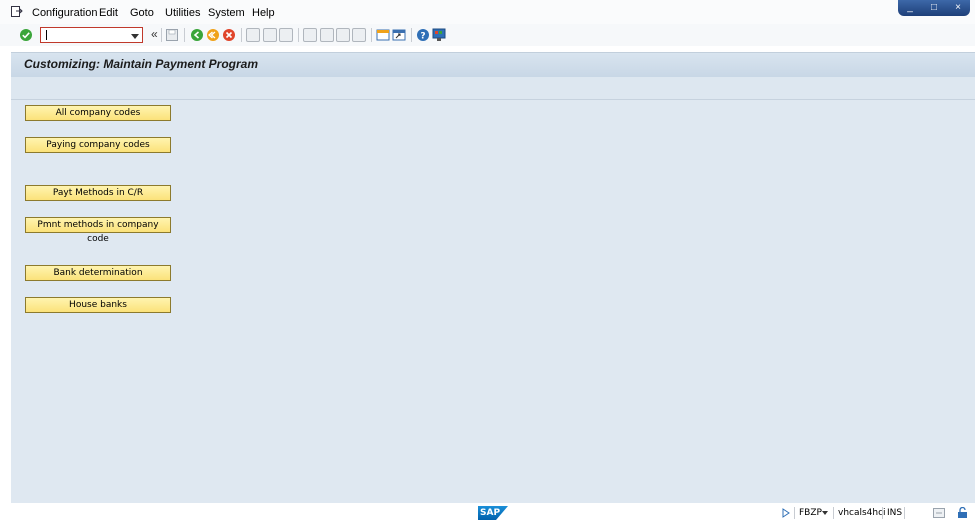 The width and height of the screenshot is (975, 522). What do you see at coordinates (98, 230) in the screenshot?
I see `pmnt-methods-company-code-button: Pmnt methods in company code` at bounding box center [98, 230].